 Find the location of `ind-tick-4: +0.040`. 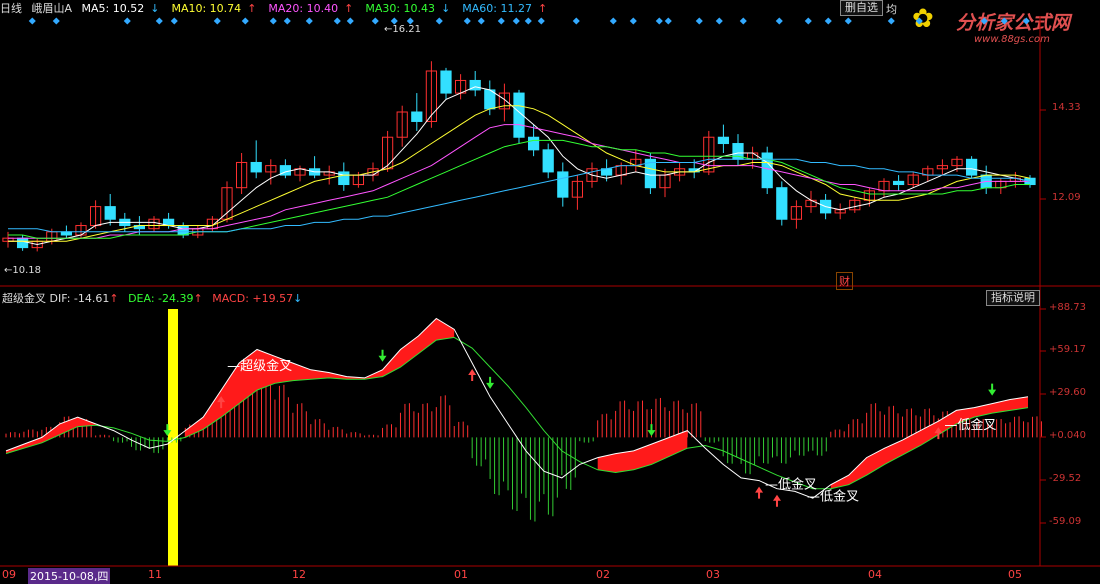

ind-tick-4: +0.040 is located at coordinates (1068, 435).